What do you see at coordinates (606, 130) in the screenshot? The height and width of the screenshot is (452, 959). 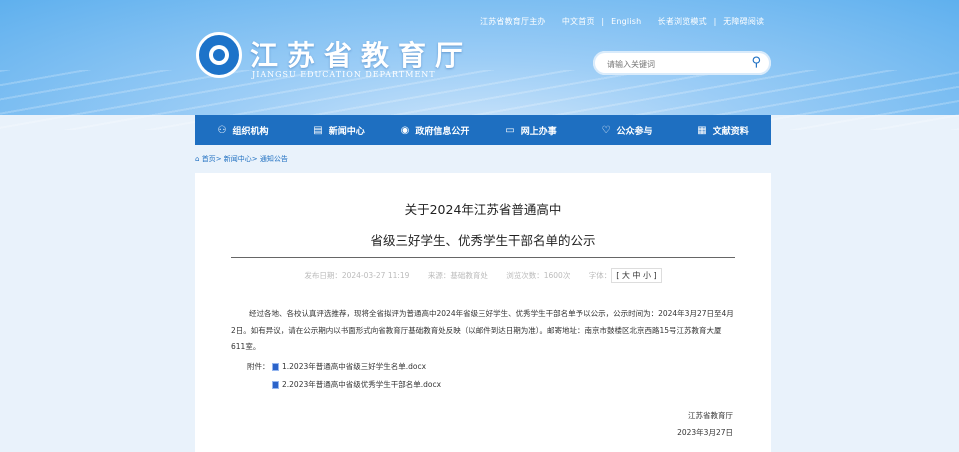 I see `heart-icon: ♡` at bounding box center [606, 130].